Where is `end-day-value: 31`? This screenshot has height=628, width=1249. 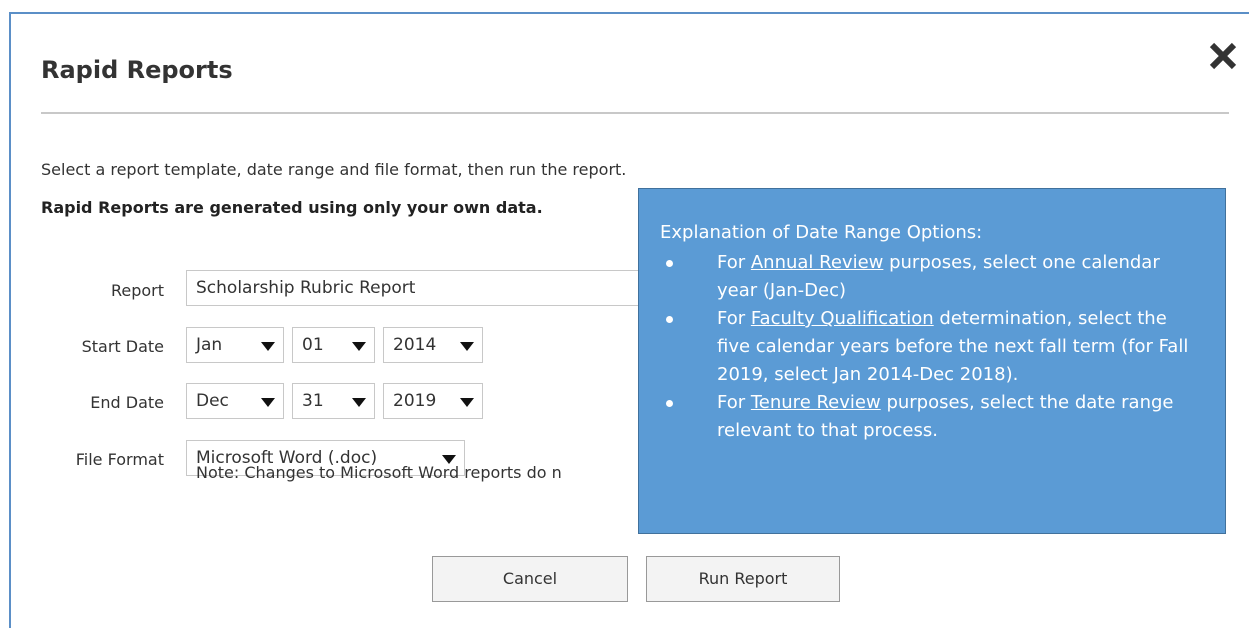 end-day-value: 31 is located at coordinates (313, 401).